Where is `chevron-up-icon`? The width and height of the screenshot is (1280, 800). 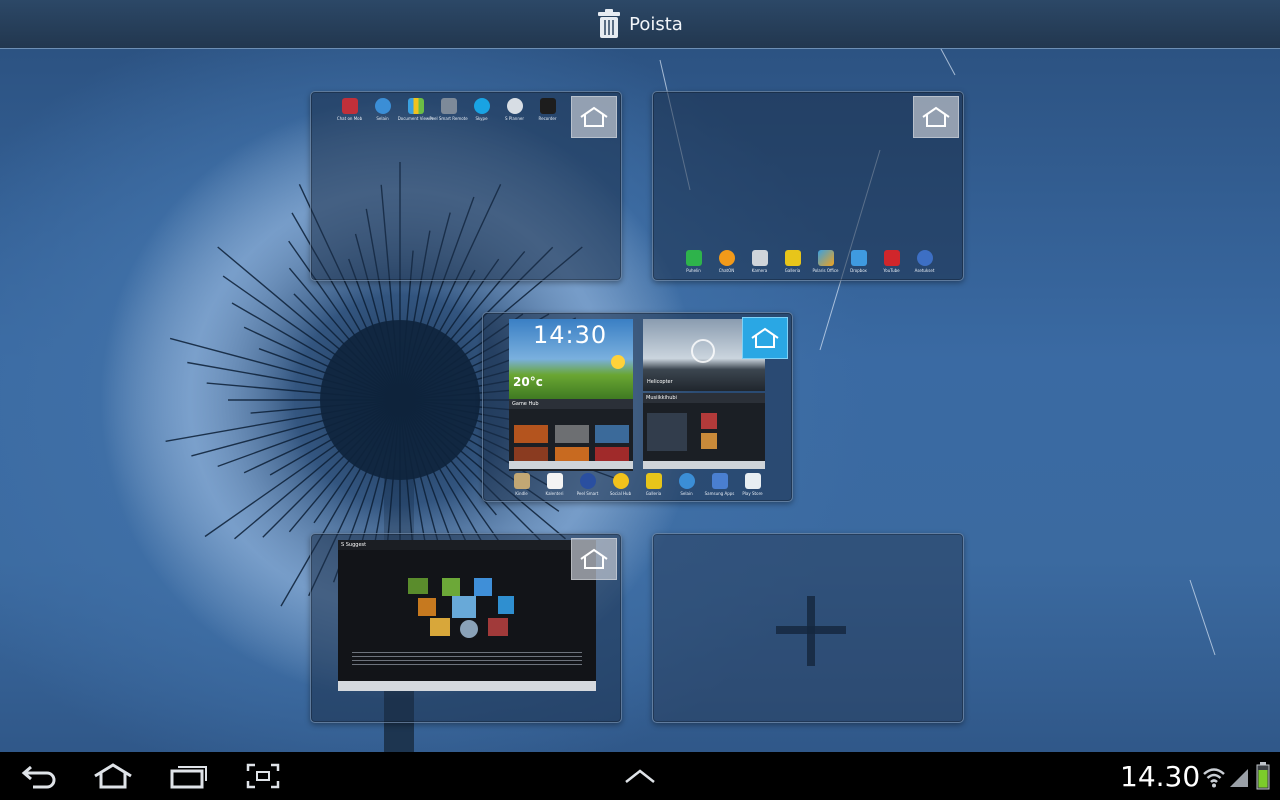
chevron-up-icon is located at coordinates (640, 776).